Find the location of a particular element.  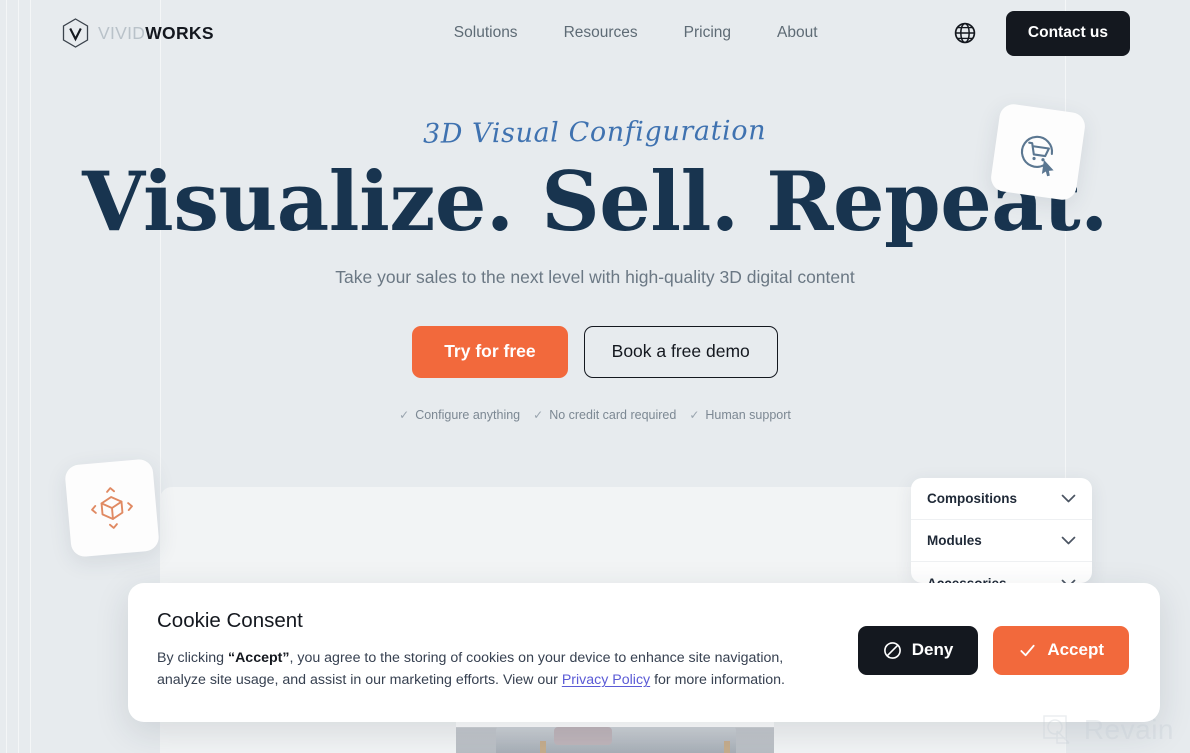

config-row-compositions: Compositions is located at coordinates (1001, 499).